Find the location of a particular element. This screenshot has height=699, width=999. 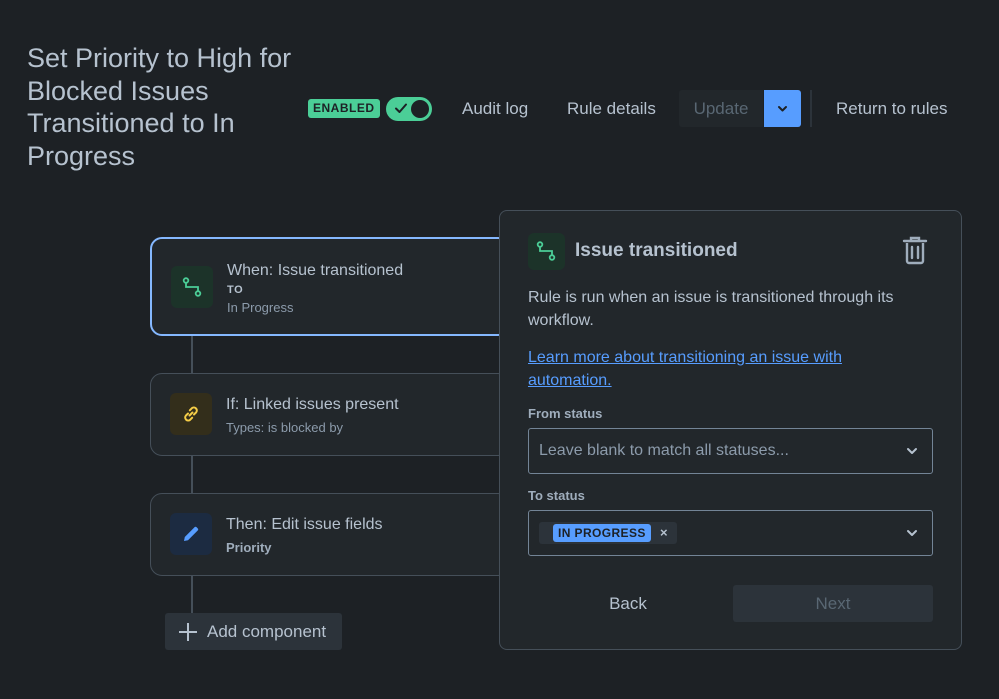

audit-log-link: Audit log is located at coordinates (495, 109).